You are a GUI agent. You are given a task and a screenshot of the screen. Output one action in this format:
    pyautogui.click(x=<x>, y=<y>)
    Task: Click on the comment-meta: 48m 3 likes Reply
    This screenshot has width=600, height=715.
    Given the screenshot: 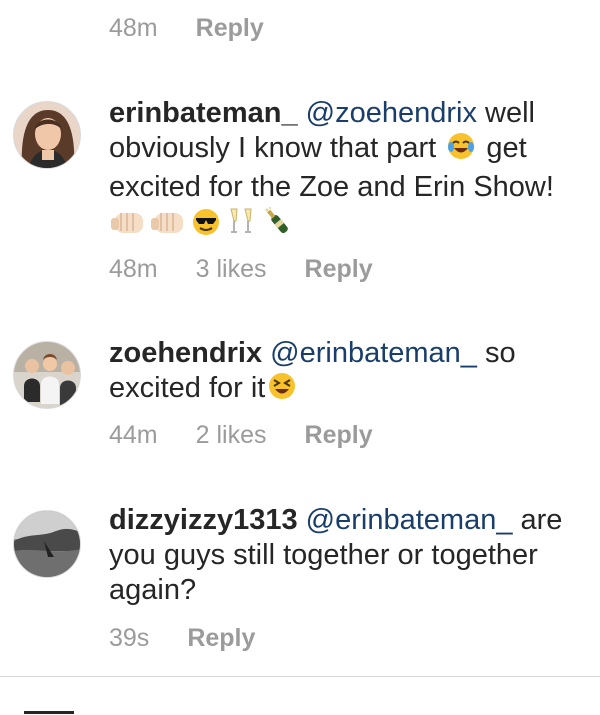 What is the action you would take?
    pyautogui.click(x=241, y=269)
    